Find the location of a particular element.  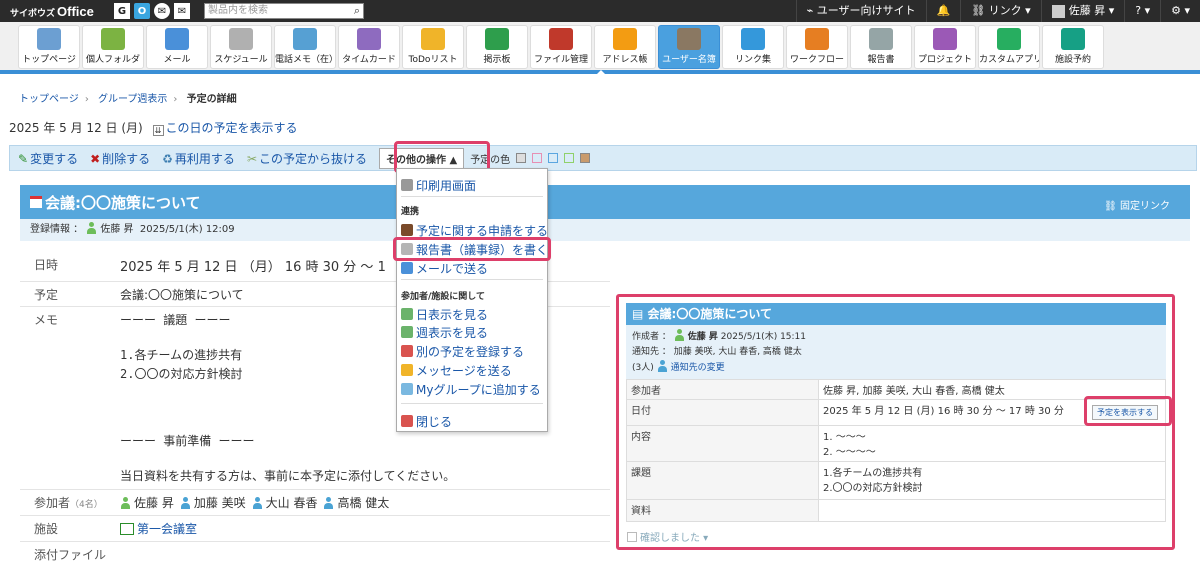

user-site-link: ⌁ ユーザー向けサイト is located at coordinates (860, 11).